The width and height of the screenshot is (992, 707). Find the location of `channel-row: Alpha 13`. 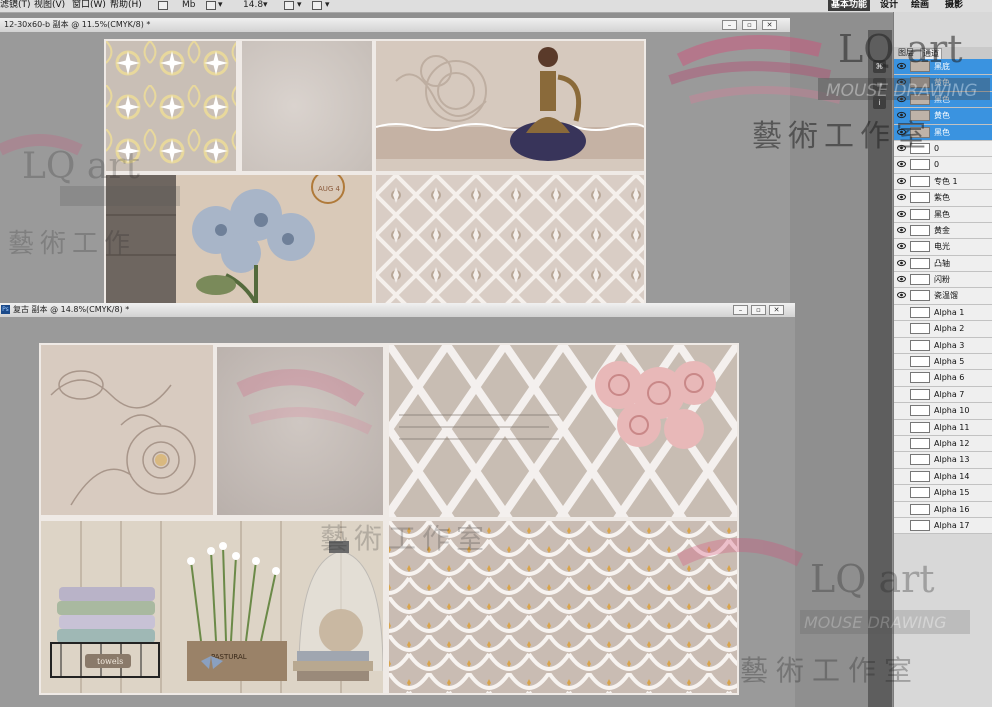

channel-row: Alpha 13 is located at coordinates (943, 460).